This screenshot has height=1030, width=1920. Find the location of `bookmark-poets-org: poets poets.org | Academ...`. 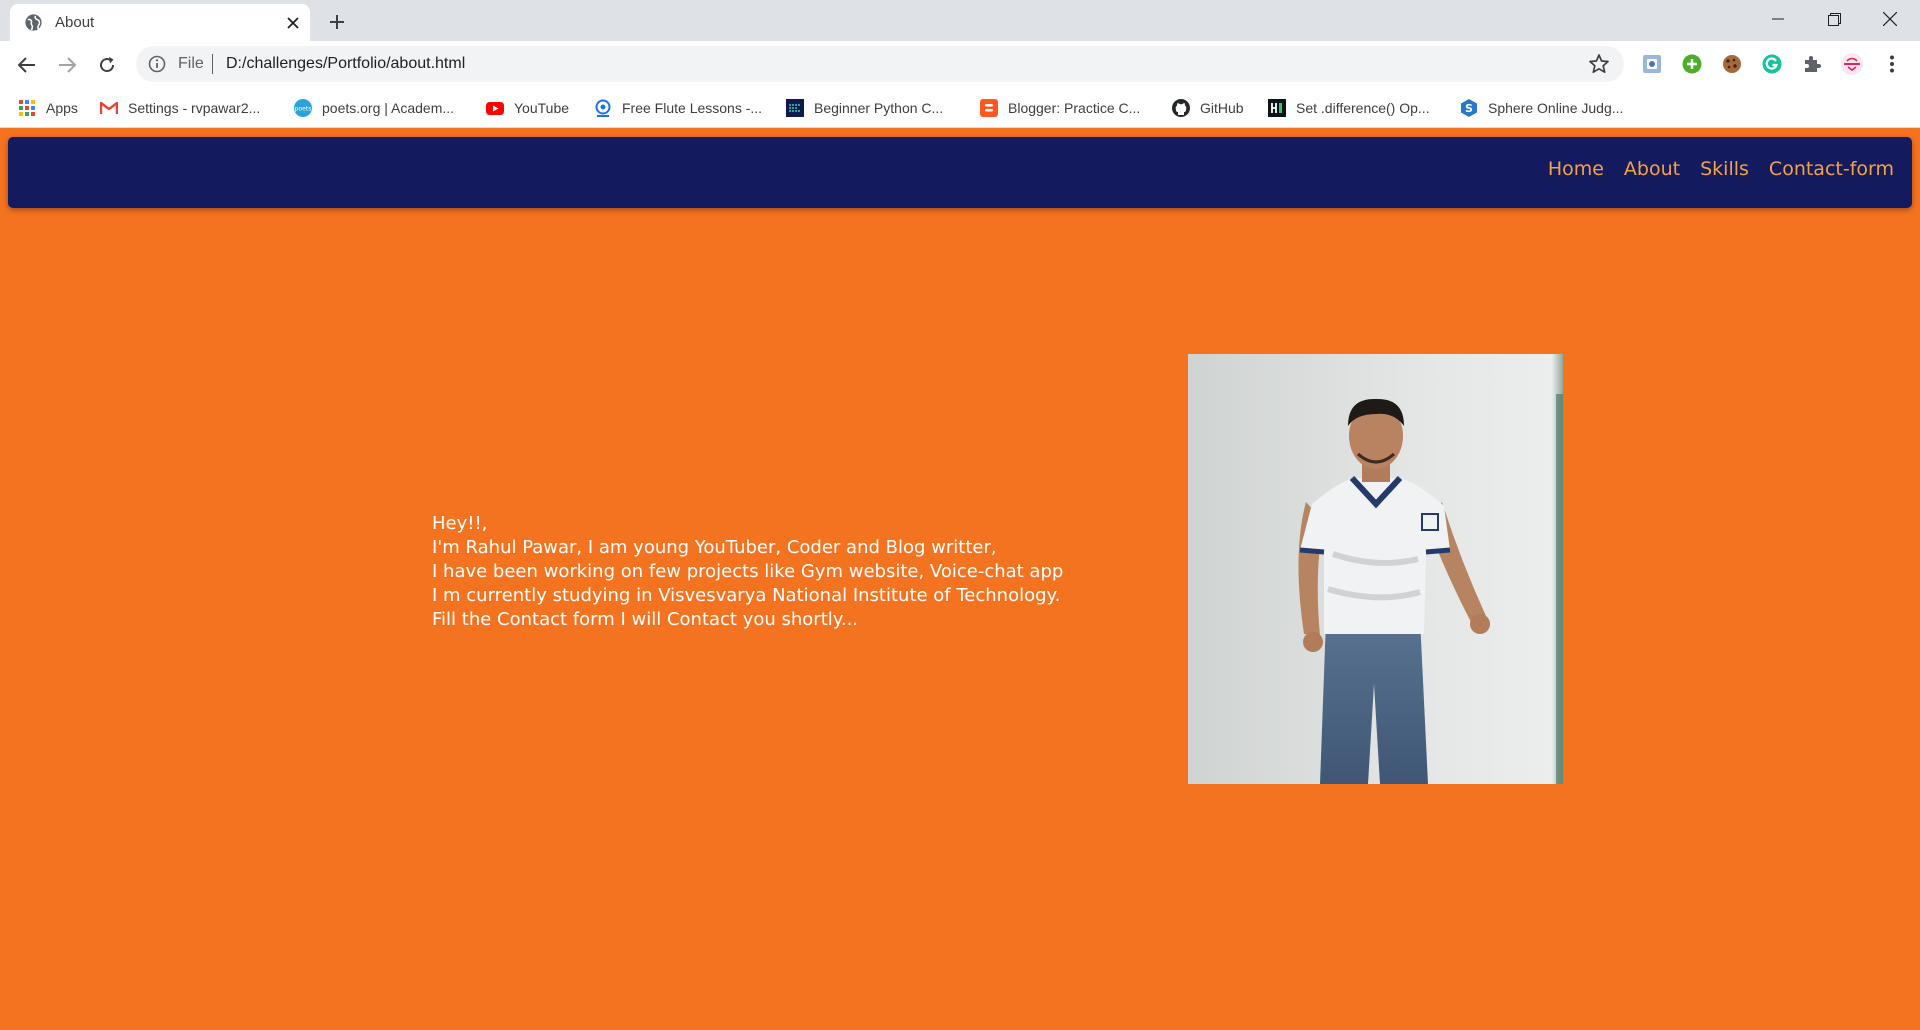

bookmark-poets-org: poets poets.org | Academ... is located at coordinates (374, 108).